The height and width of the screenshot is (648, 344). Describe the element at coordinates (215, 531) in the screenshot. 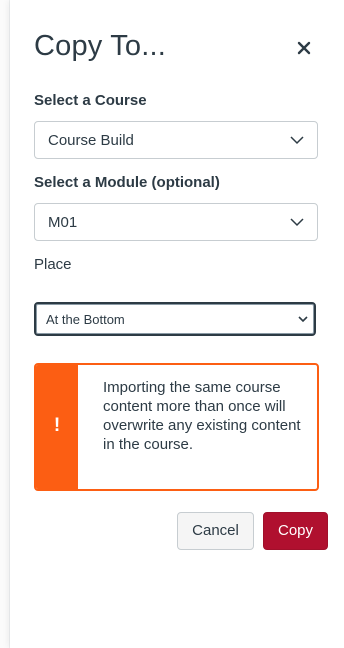

I see `cancel-button: Cancel` at that location.